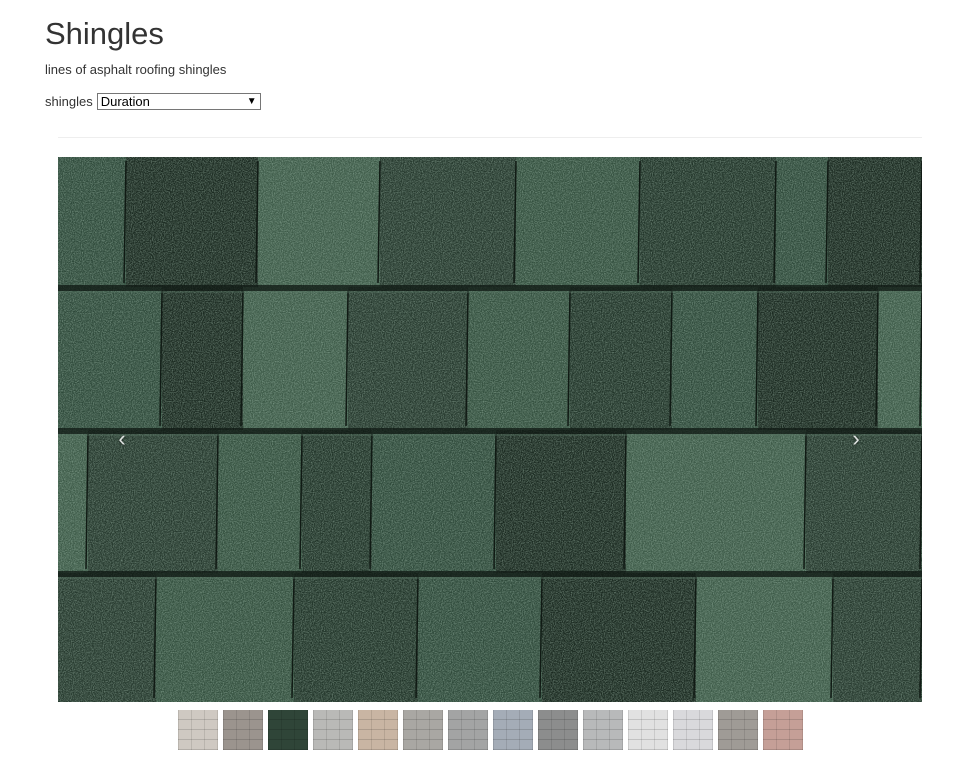  I want to click on shingle-line-picker: shingles Duration ▼, so click(153, 101).